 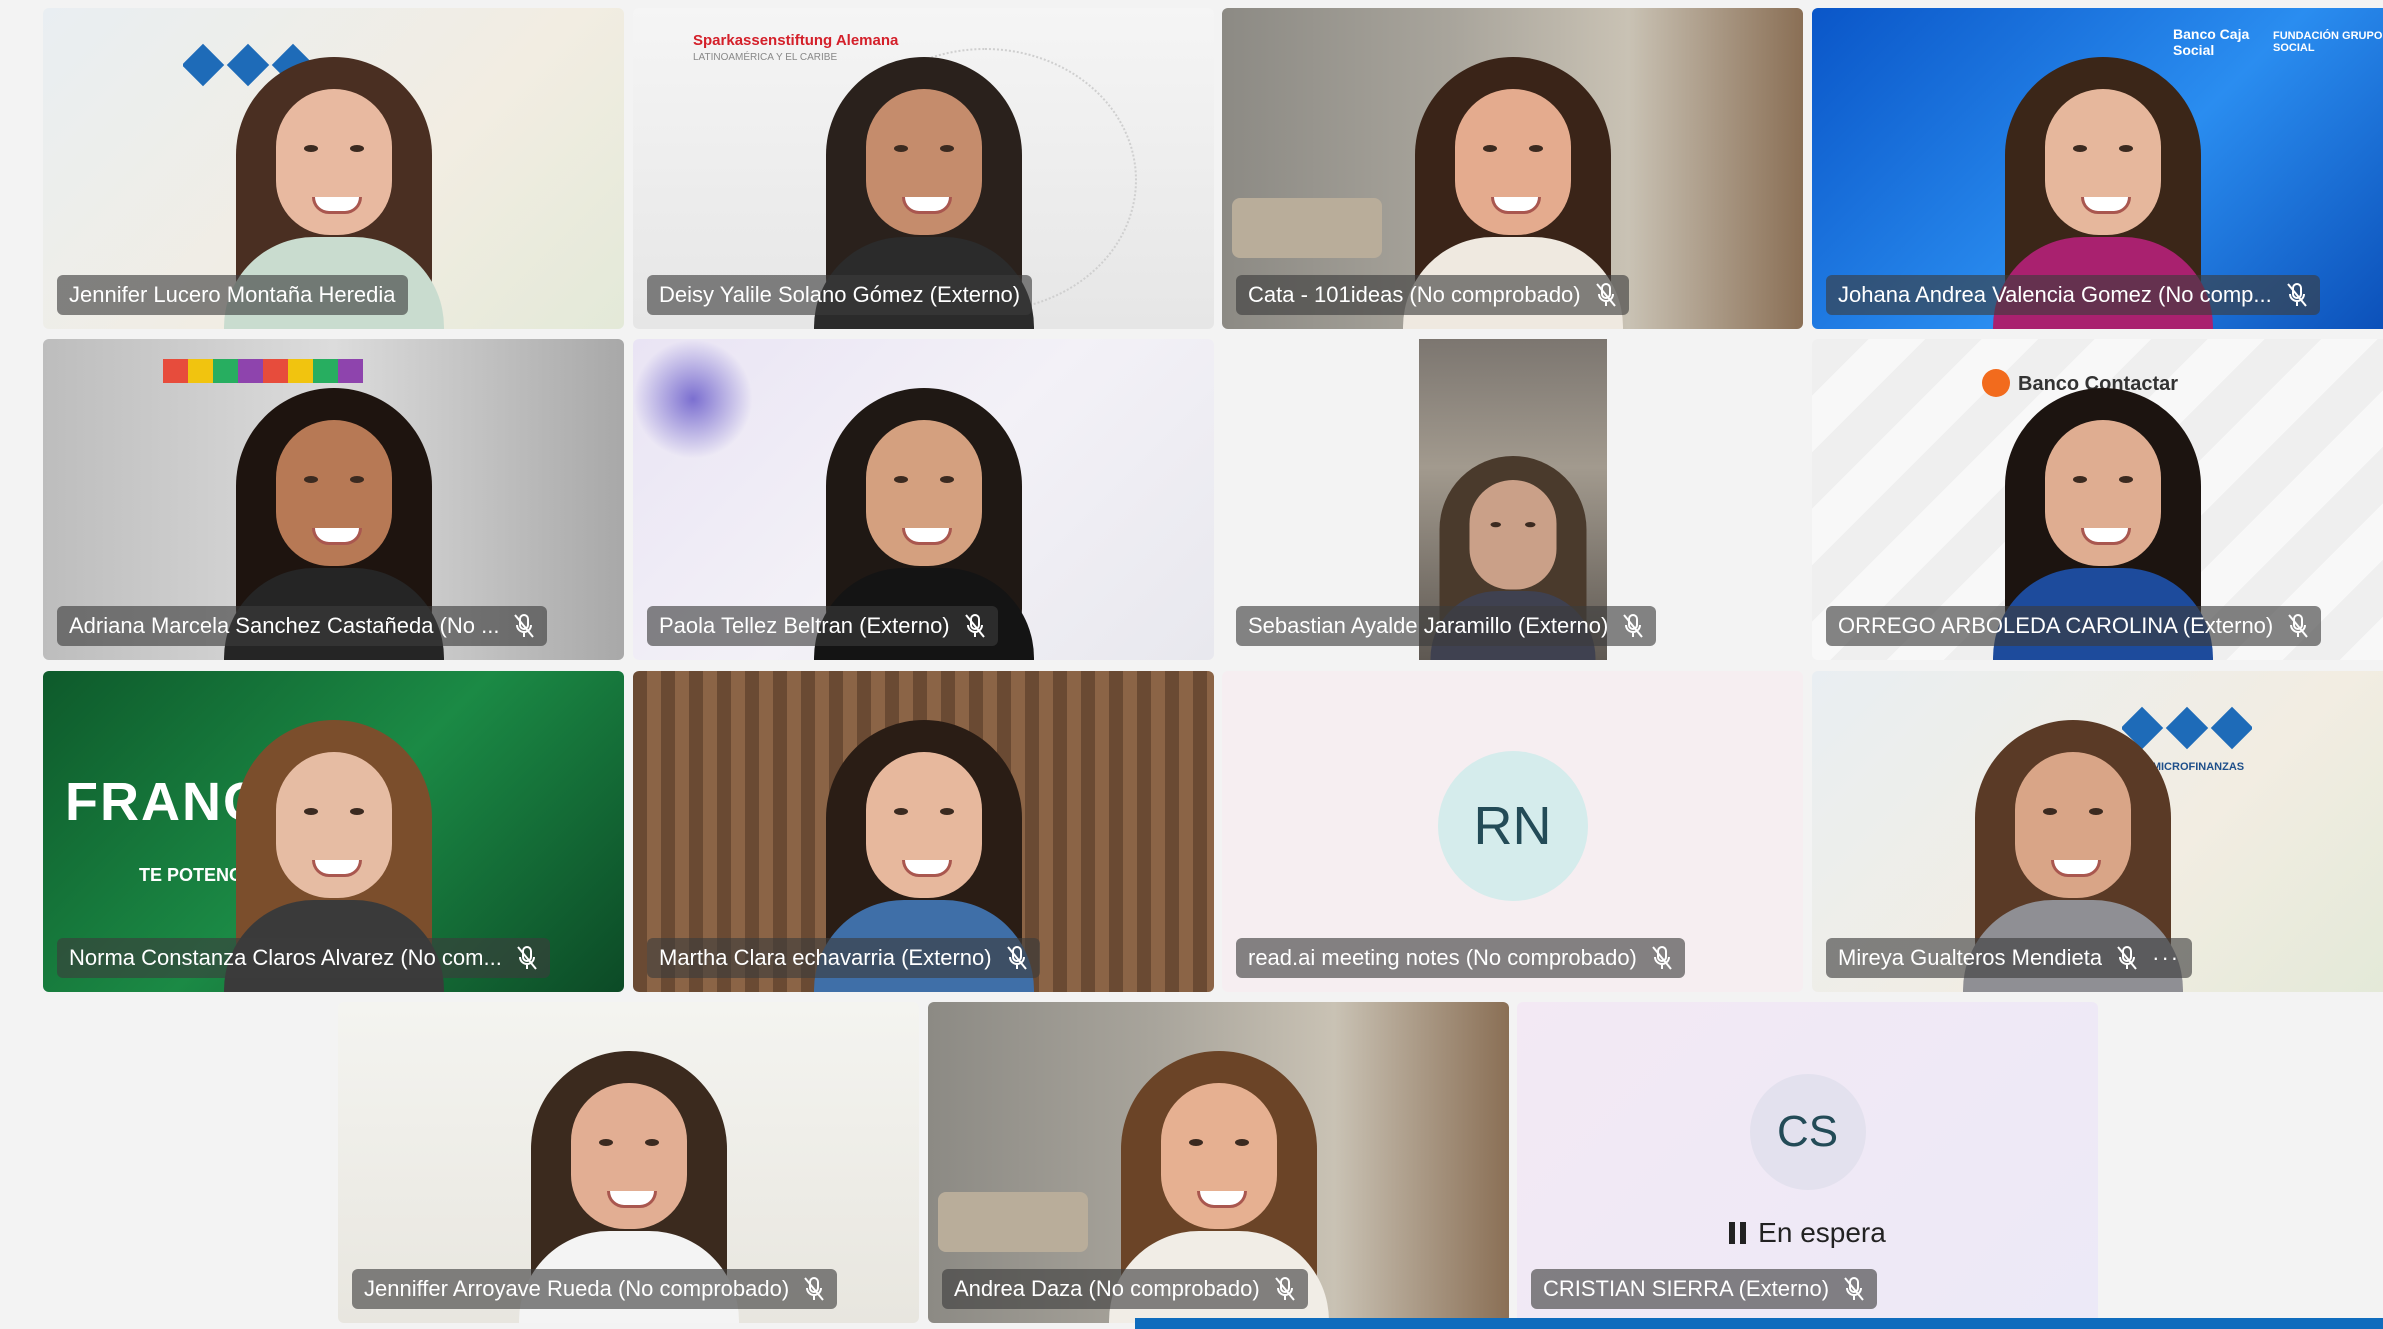 What do you see at coordinates (843, 958) in the screenshot?
I see `participant-name-label: Martha Clara echavarria (Externo)` at bounding box center [843, 958].